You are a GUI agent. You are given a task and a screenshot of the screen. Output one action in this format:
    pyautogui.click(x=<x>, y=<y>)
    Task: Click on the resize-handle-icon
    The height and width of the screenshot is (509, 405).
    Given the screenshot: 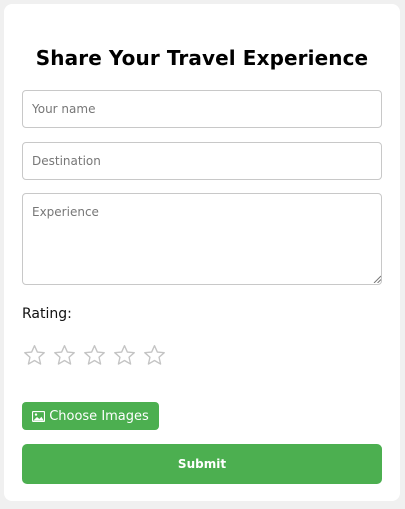 What is the action you would take?
    pyautogui.click(x=377, y=279)
    